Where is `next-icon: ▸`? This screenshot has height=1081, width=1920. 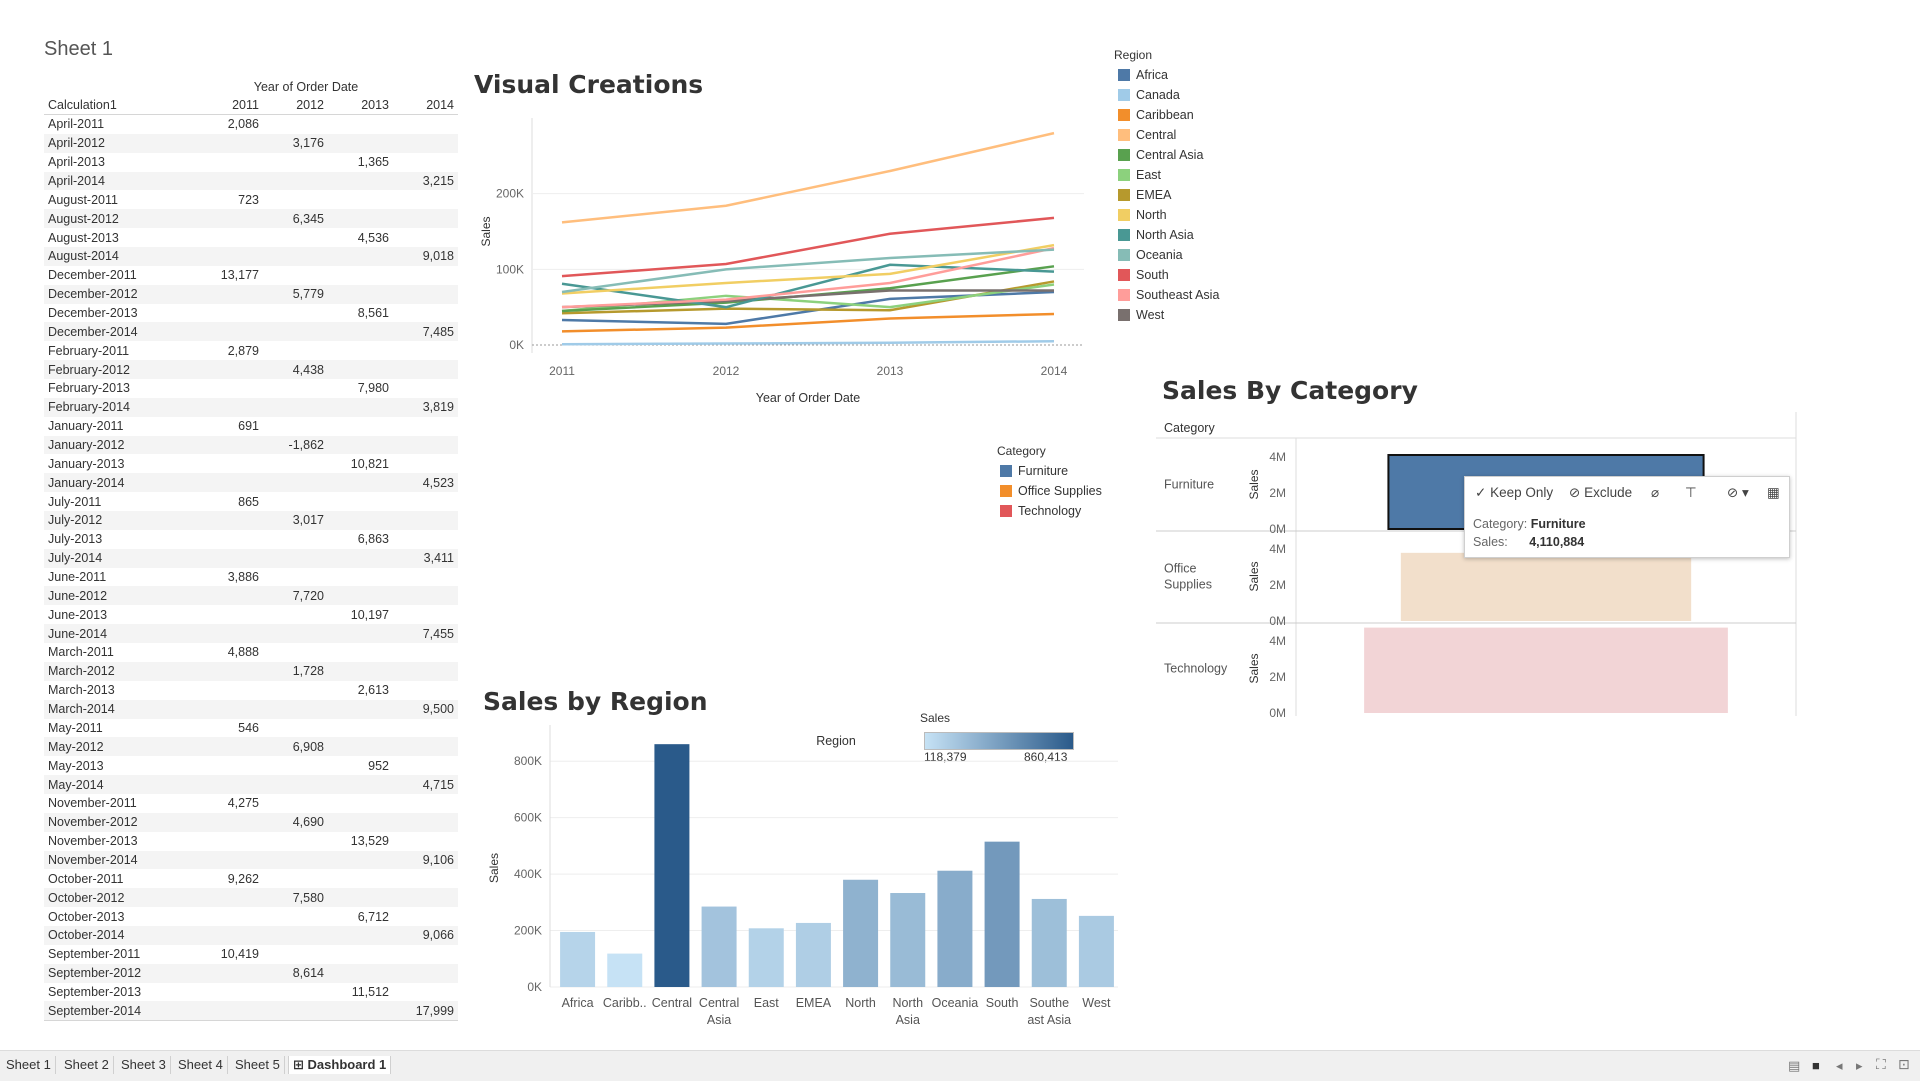 next-icon: ▸ is located at coordinates (1859, 1066).